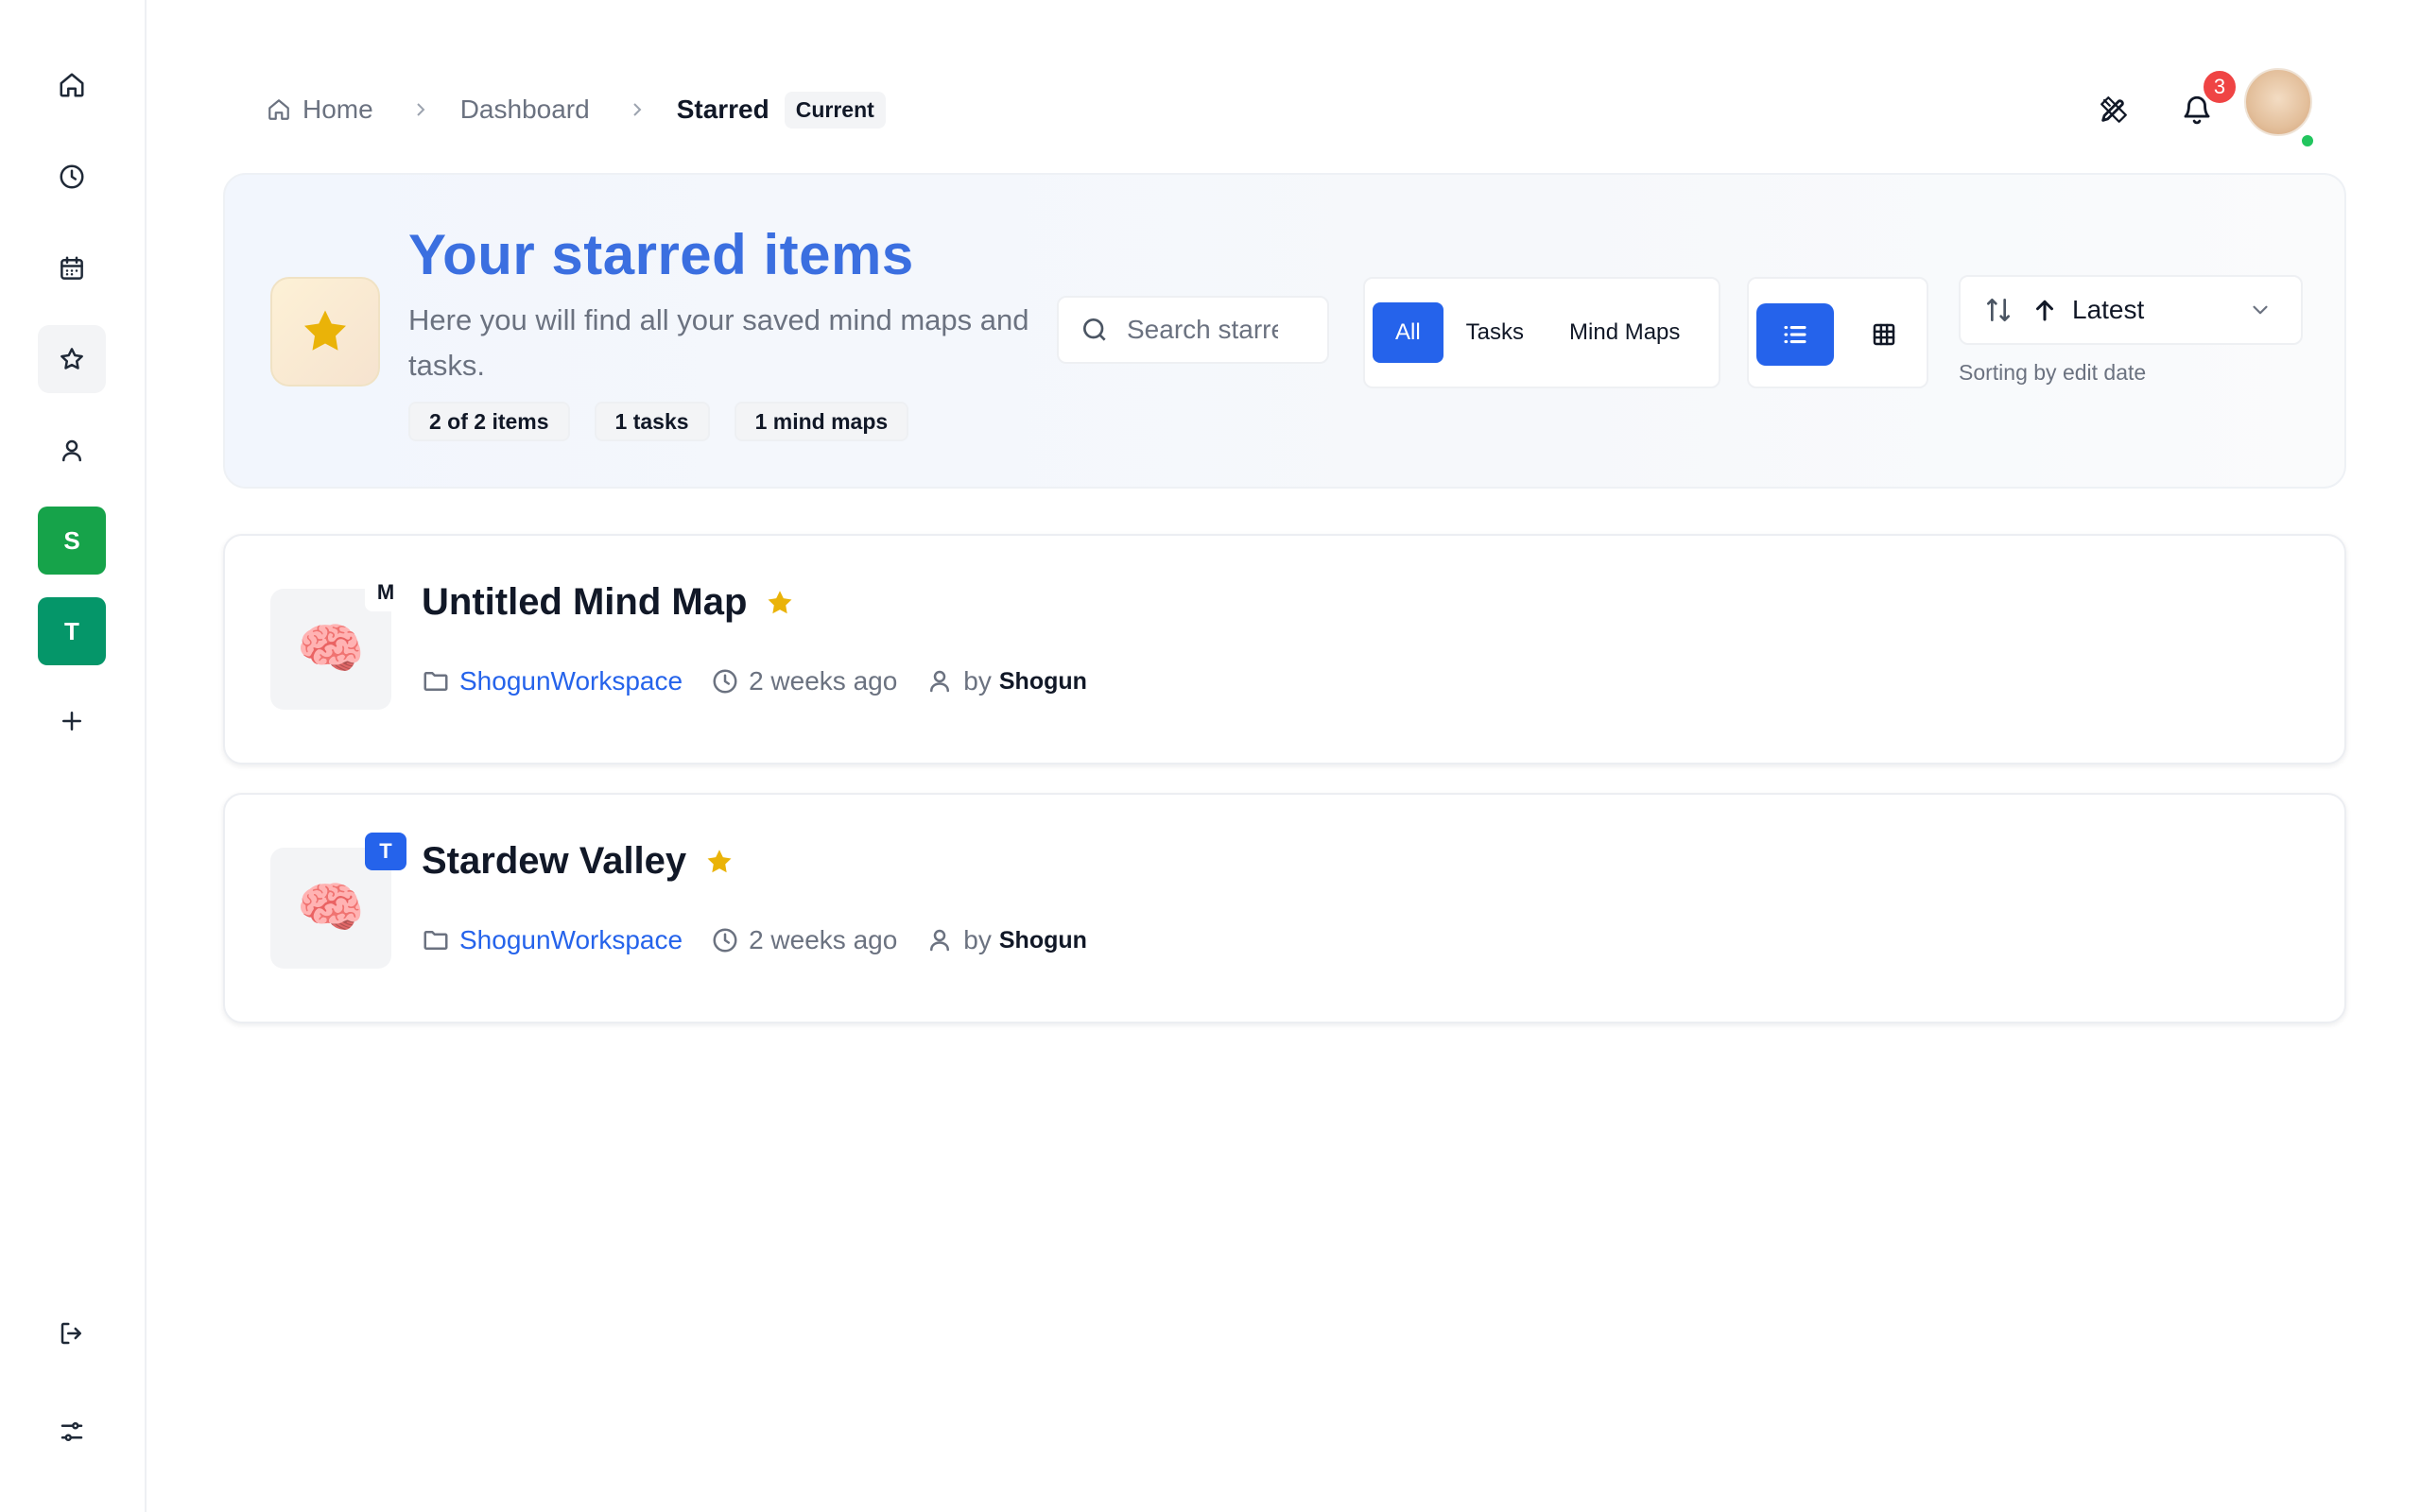 The image size is (2420, 1512). What do you see at coordinates (525, 109) in the screenshot?
I see `breadcrumb-dashboard: Dashboard` at bounding box center [525, 109].